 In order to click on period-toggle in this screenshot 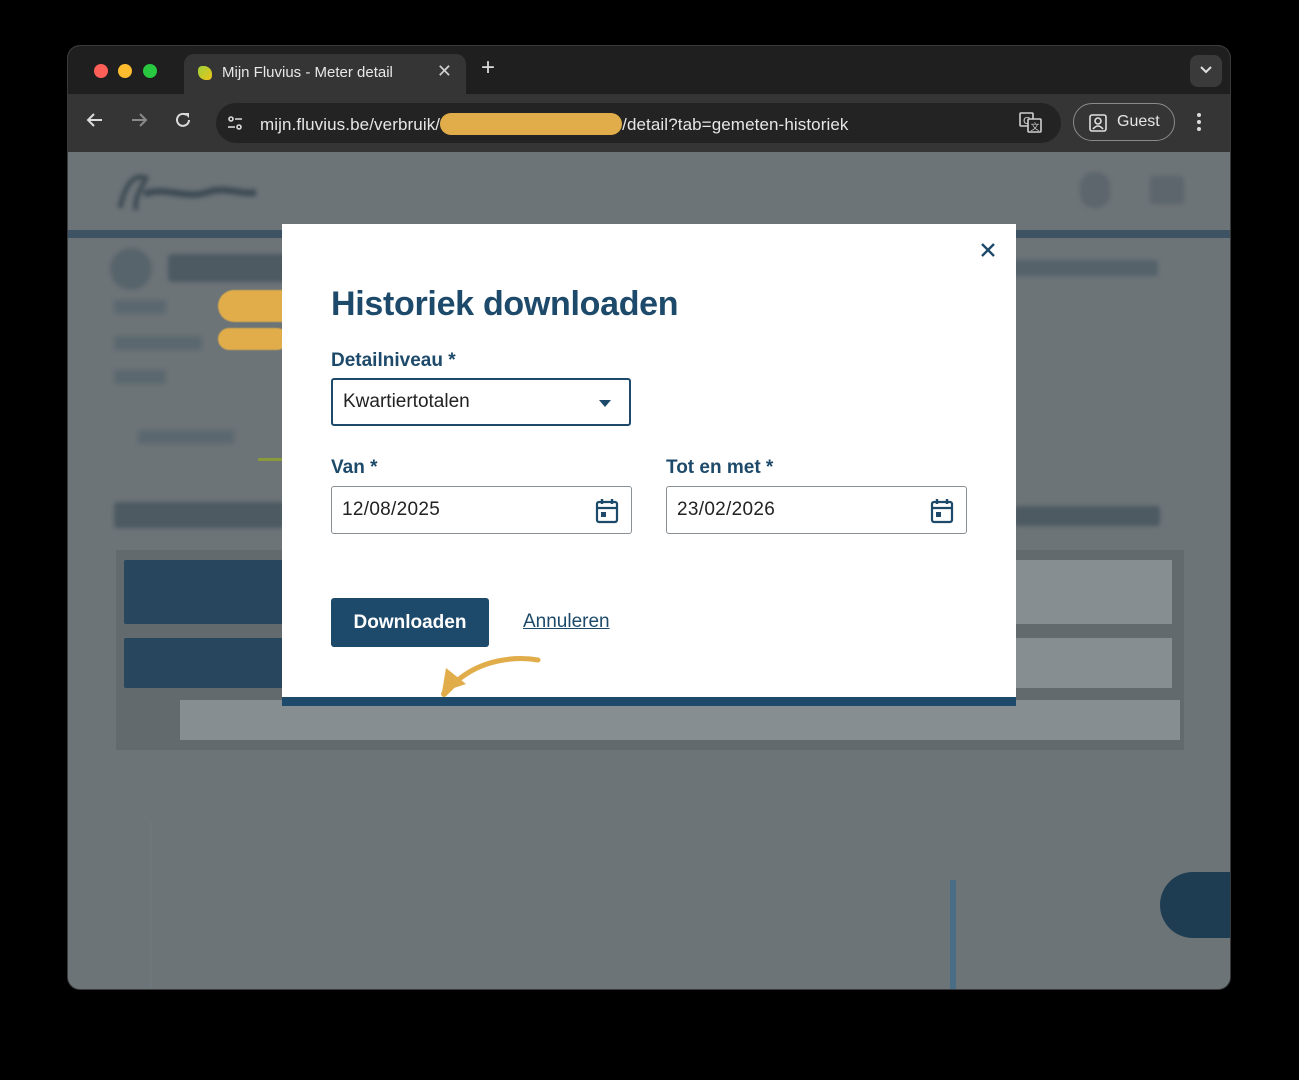, I will do `click(204, 663)`.